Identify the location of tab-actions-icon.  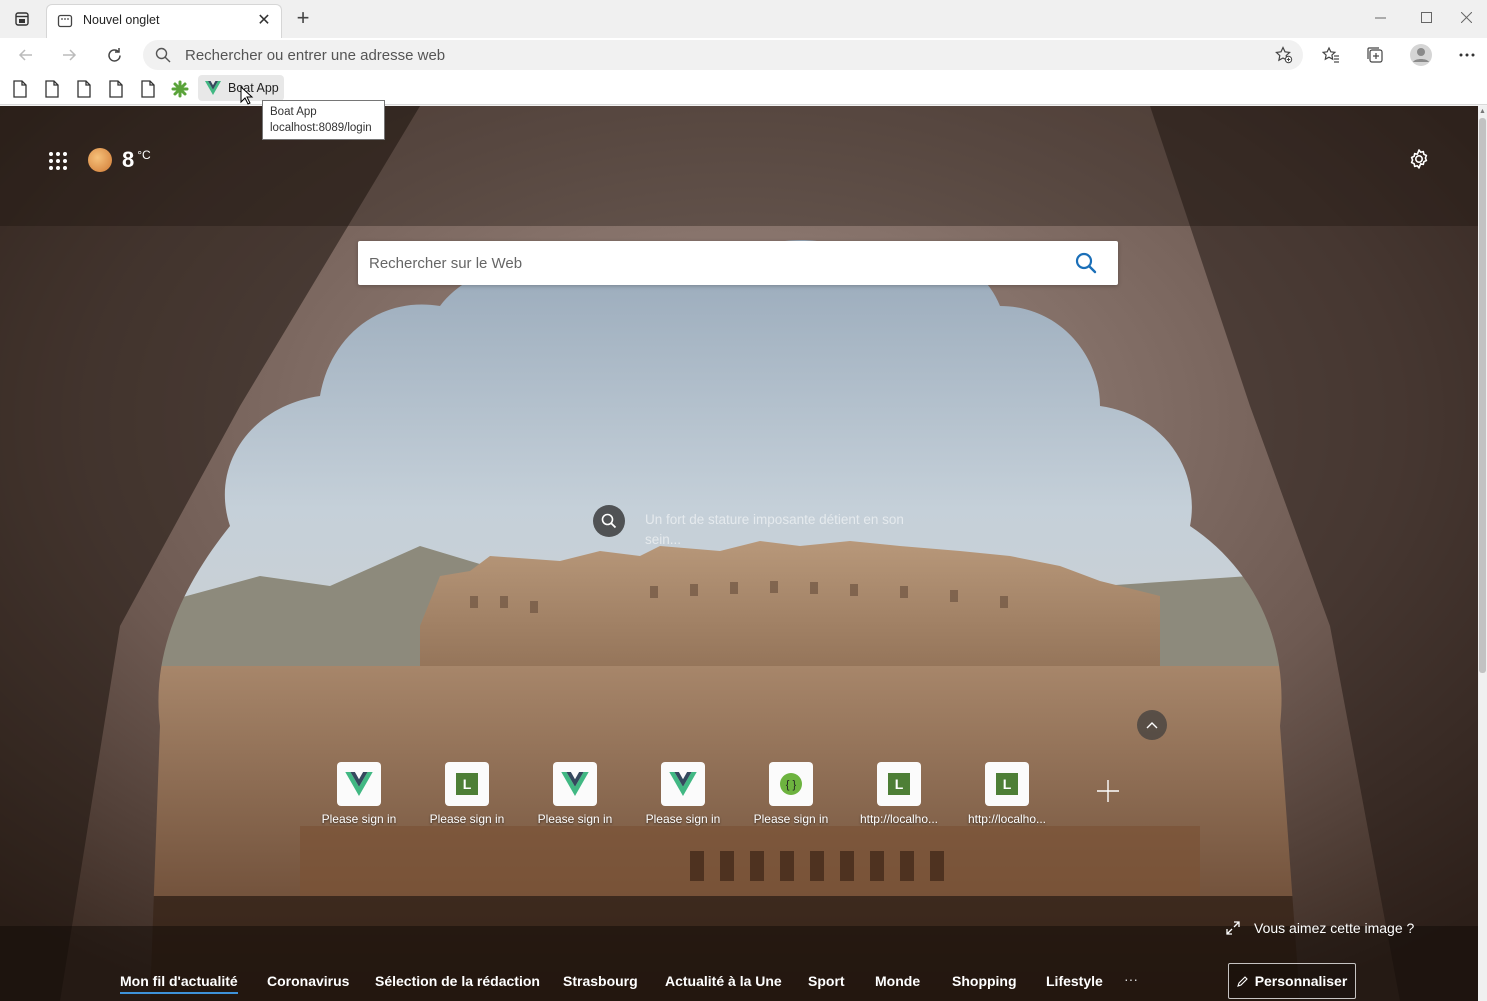
(22, 19).